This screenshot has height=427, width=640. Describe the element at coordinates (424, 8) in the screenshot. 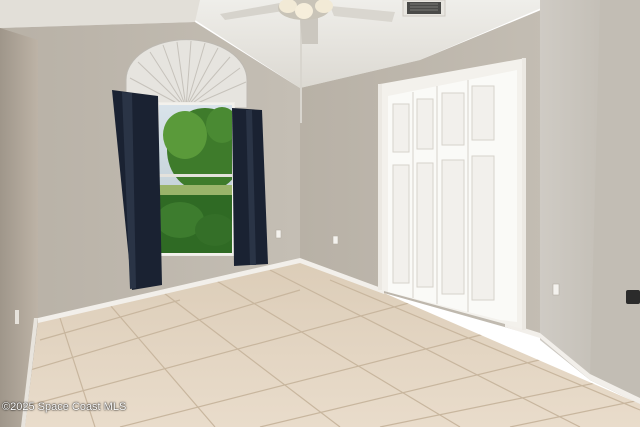

I see `air-vent` at that location.